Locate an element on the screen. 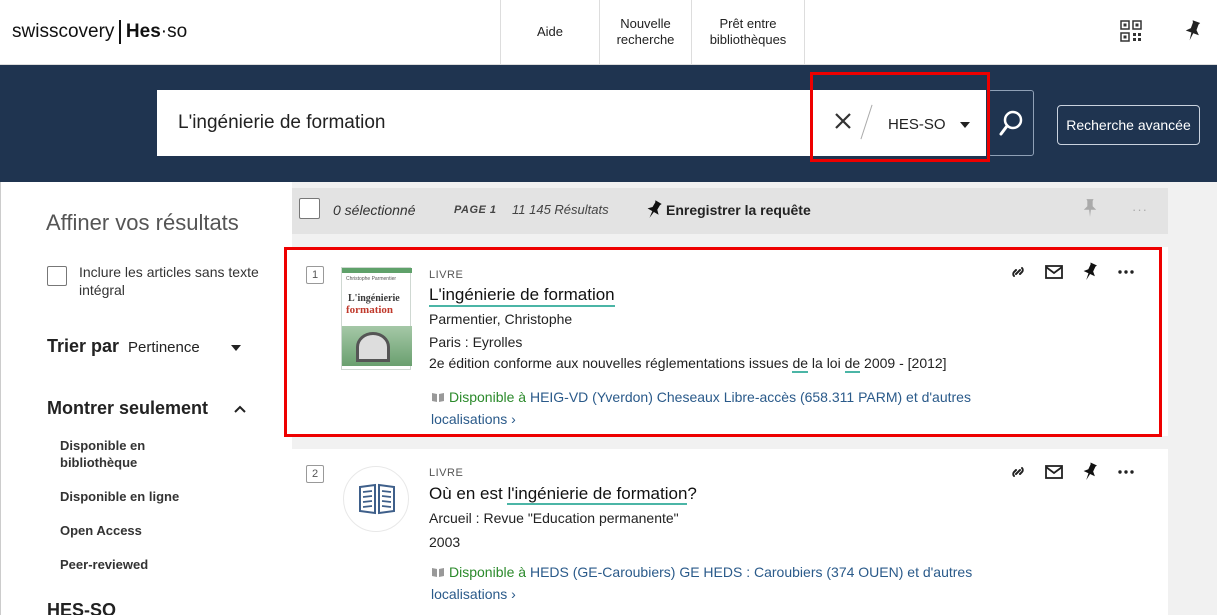 The height and width of the screenshot is (615, 1217). search-icon is located at coordinates (1011, 123).